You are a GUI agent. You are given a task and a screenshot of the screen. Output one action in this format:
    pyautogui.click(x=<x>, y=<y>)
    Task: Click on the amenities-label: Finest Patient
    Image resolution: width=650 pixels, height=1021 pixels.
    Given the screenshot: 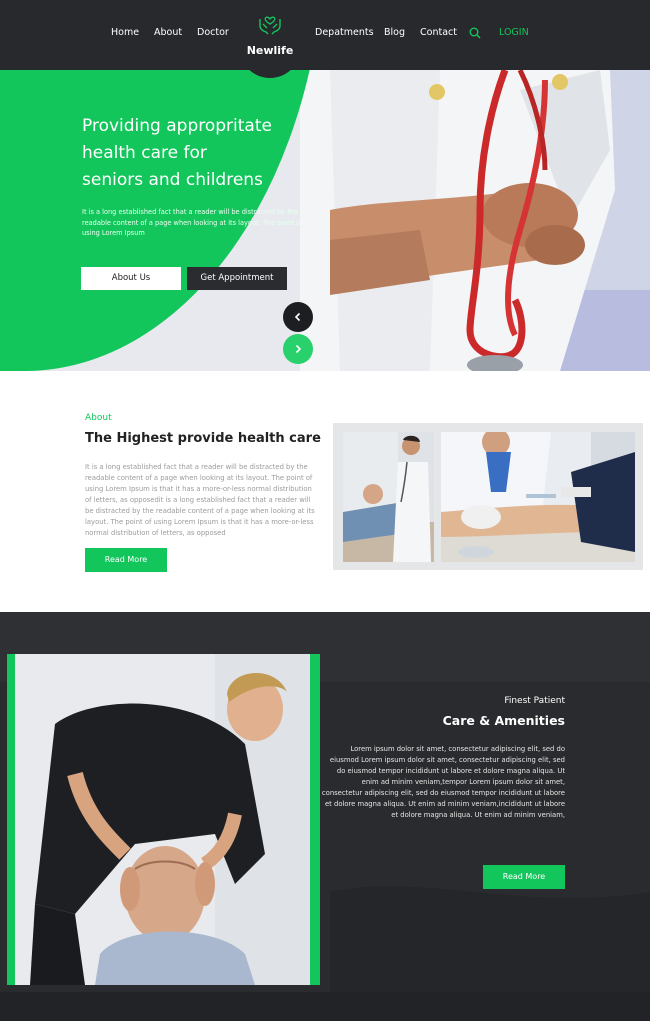 What is the action you would take?
    pyautogui.click(x=534, y=701)
    